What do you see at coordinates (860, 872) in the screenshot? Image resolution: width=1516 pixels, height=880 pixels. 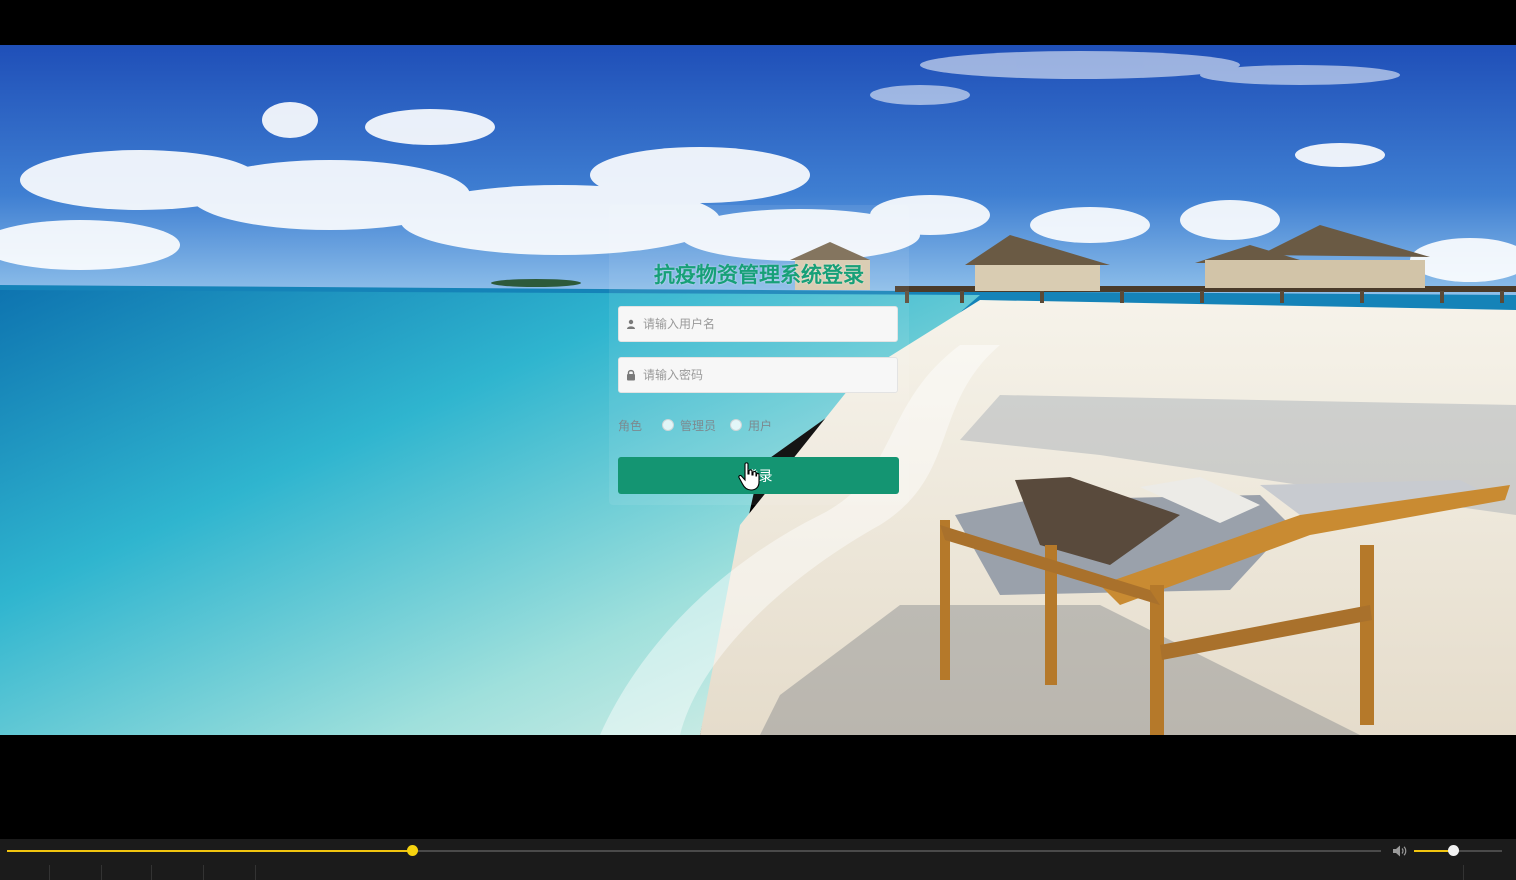 I see `control-spacer` at bounding box center [860, 872].